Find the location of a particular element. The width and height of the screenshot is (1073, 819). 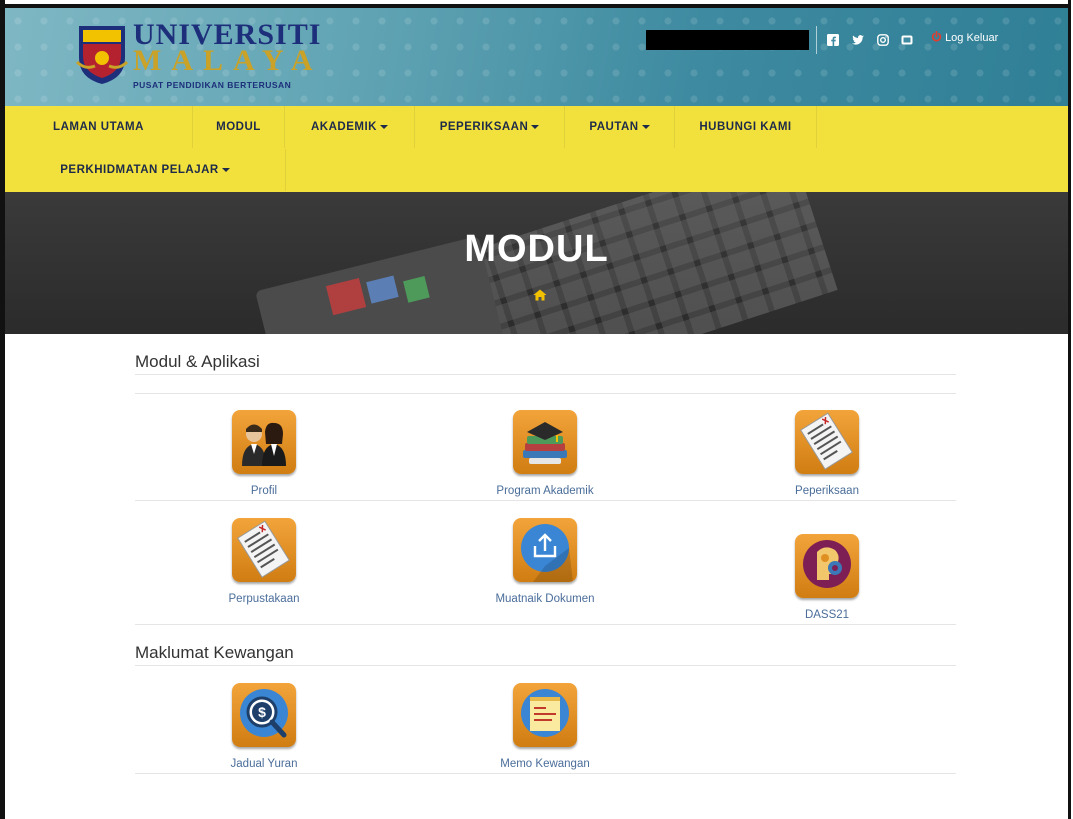

module-dass21: DASS21 is located at coordinates (827, 577).